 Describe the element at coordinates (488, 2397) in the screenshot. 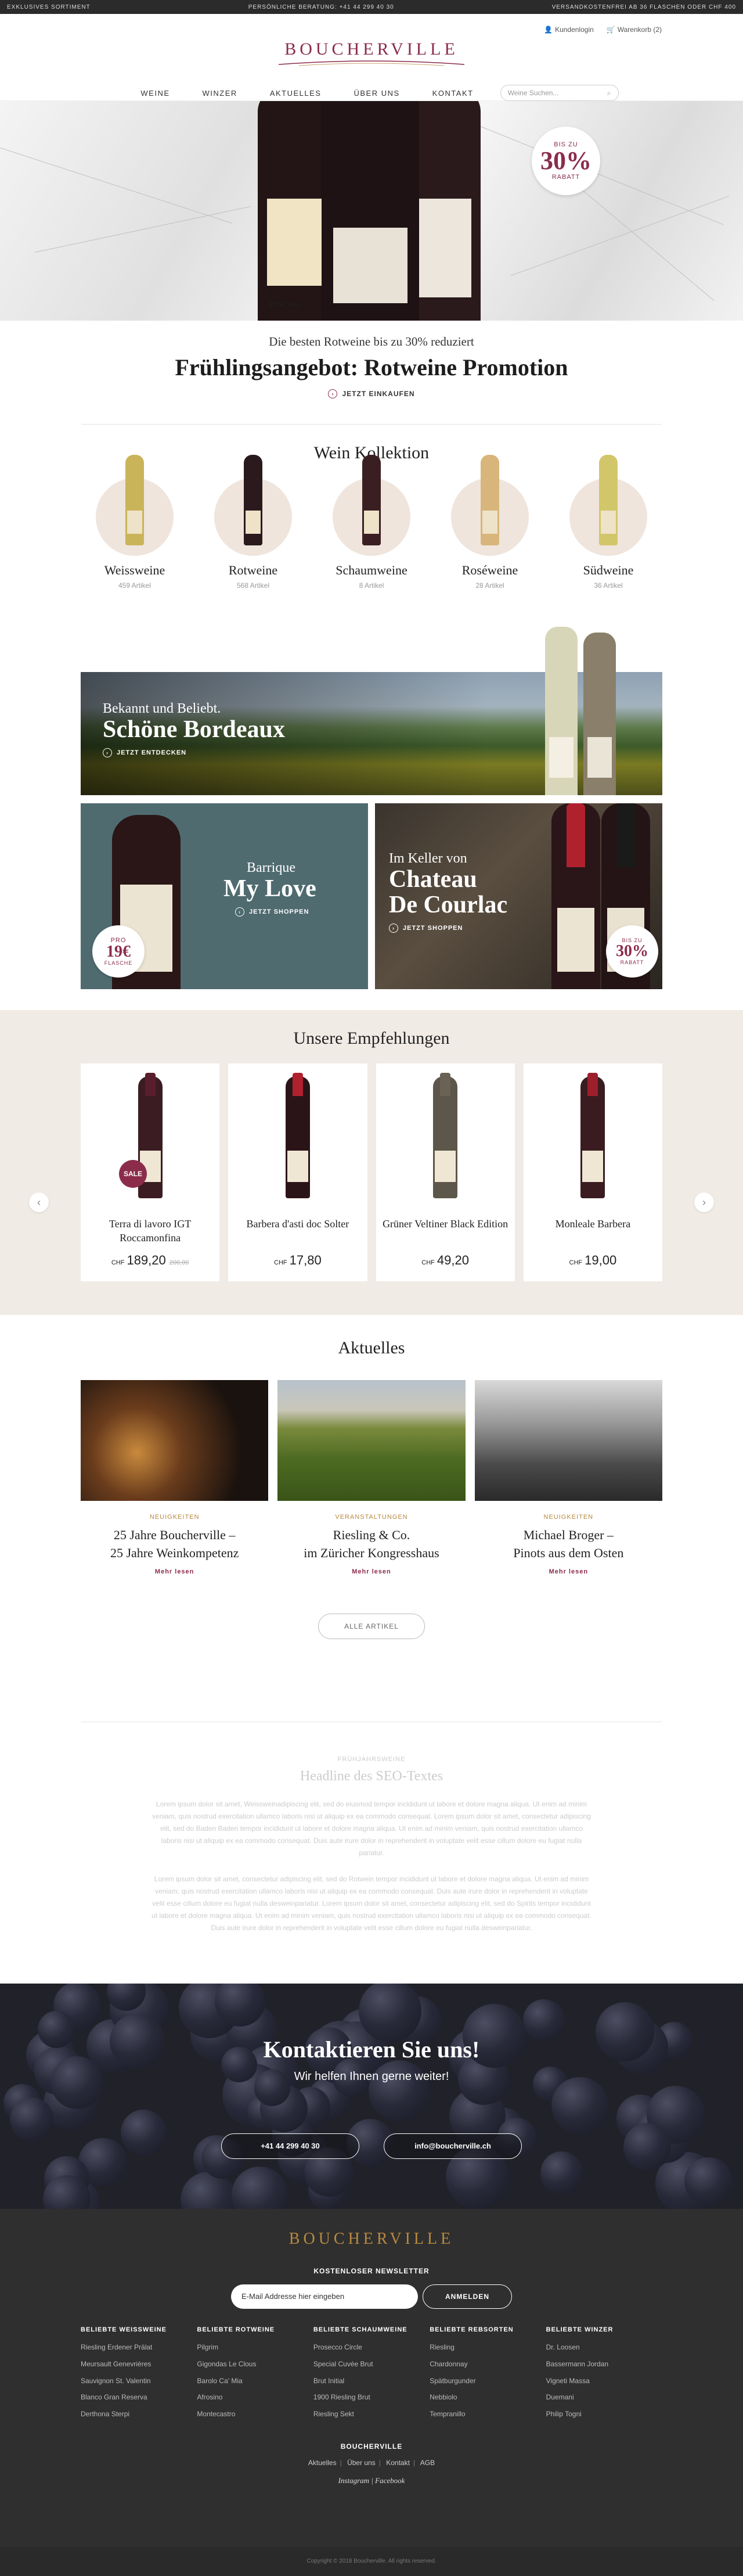

I see `footer-link: Nebbiolo` at that location.